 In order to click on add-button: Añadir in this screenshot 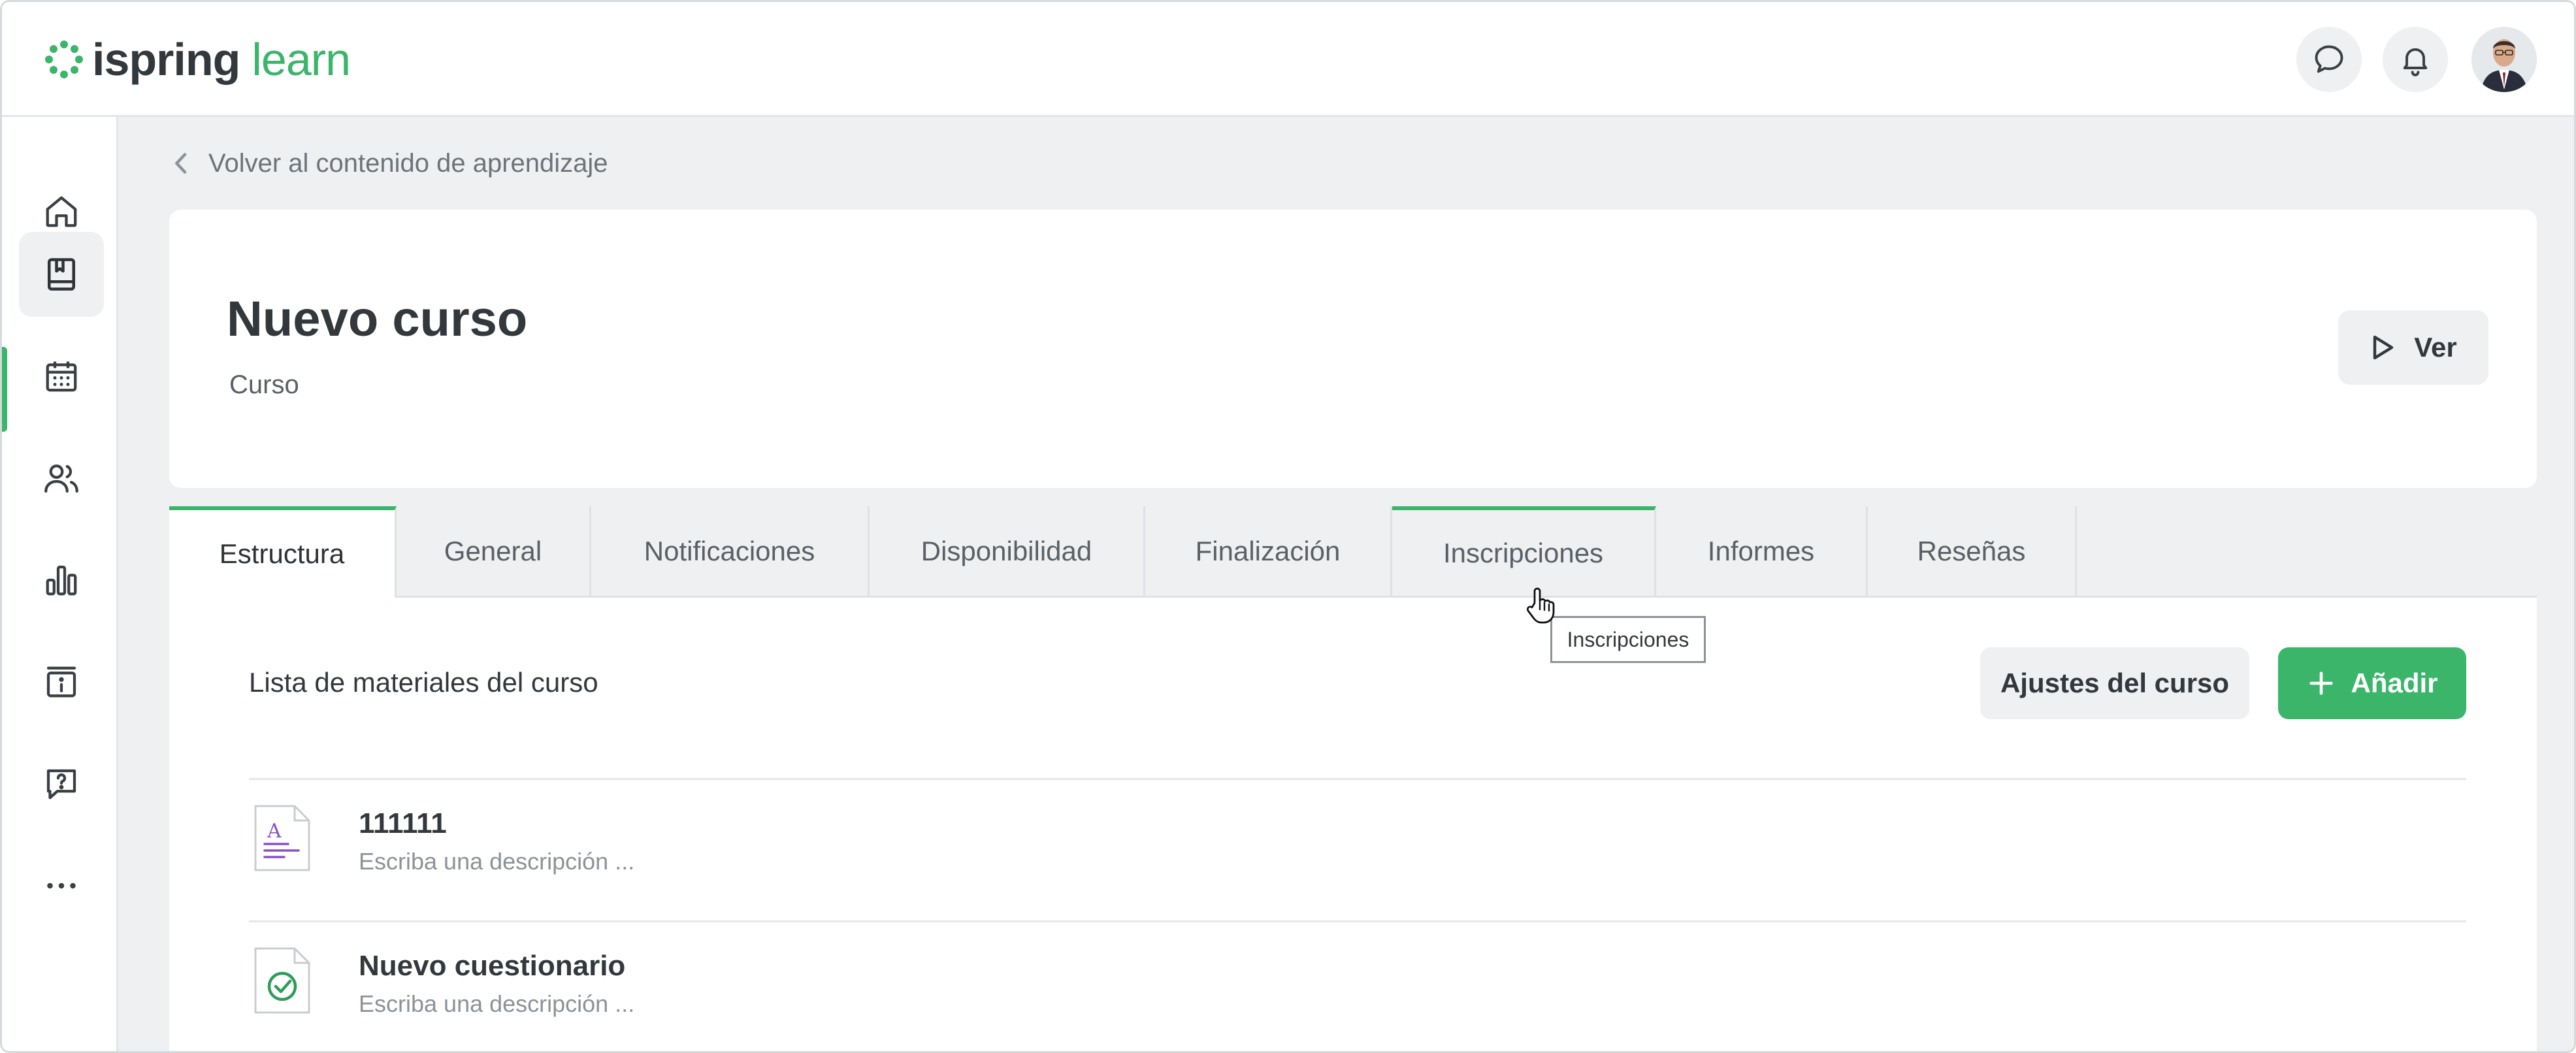, I will do `click(2372, 683)`.